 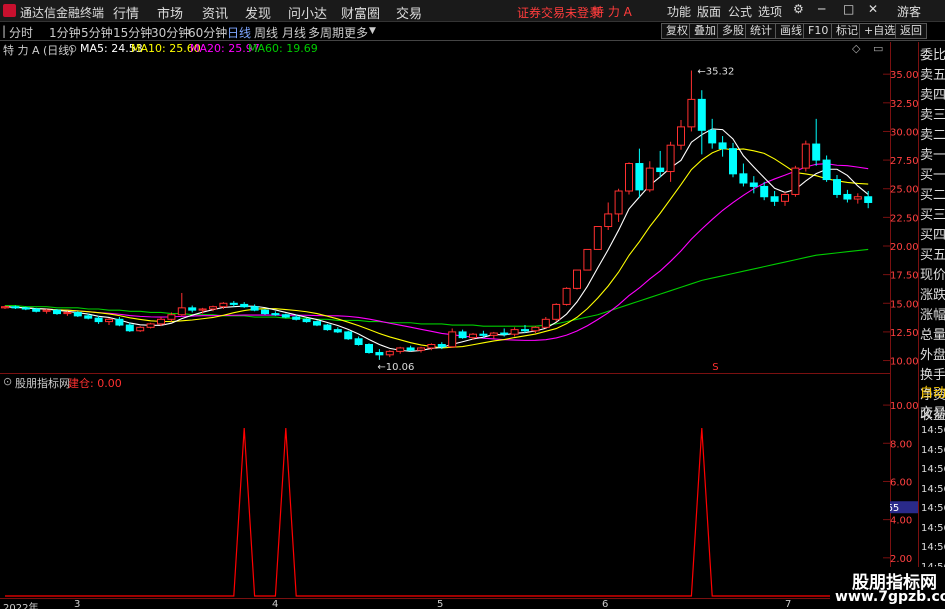 What do you see at coordinates (932, 315) in the screenshot?
I see `quote-field-label: 涨幅` at bounding box center [932, 315].